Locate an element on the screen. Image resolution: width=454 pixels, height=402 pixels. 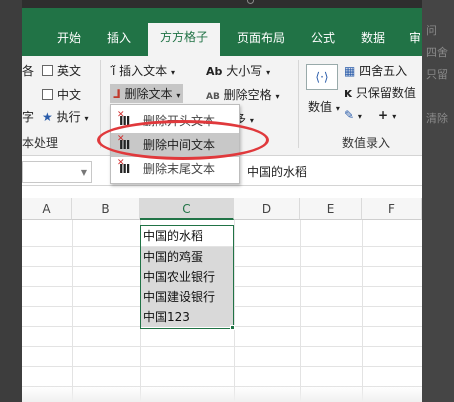
background-top is located at coordinates (222, 4).